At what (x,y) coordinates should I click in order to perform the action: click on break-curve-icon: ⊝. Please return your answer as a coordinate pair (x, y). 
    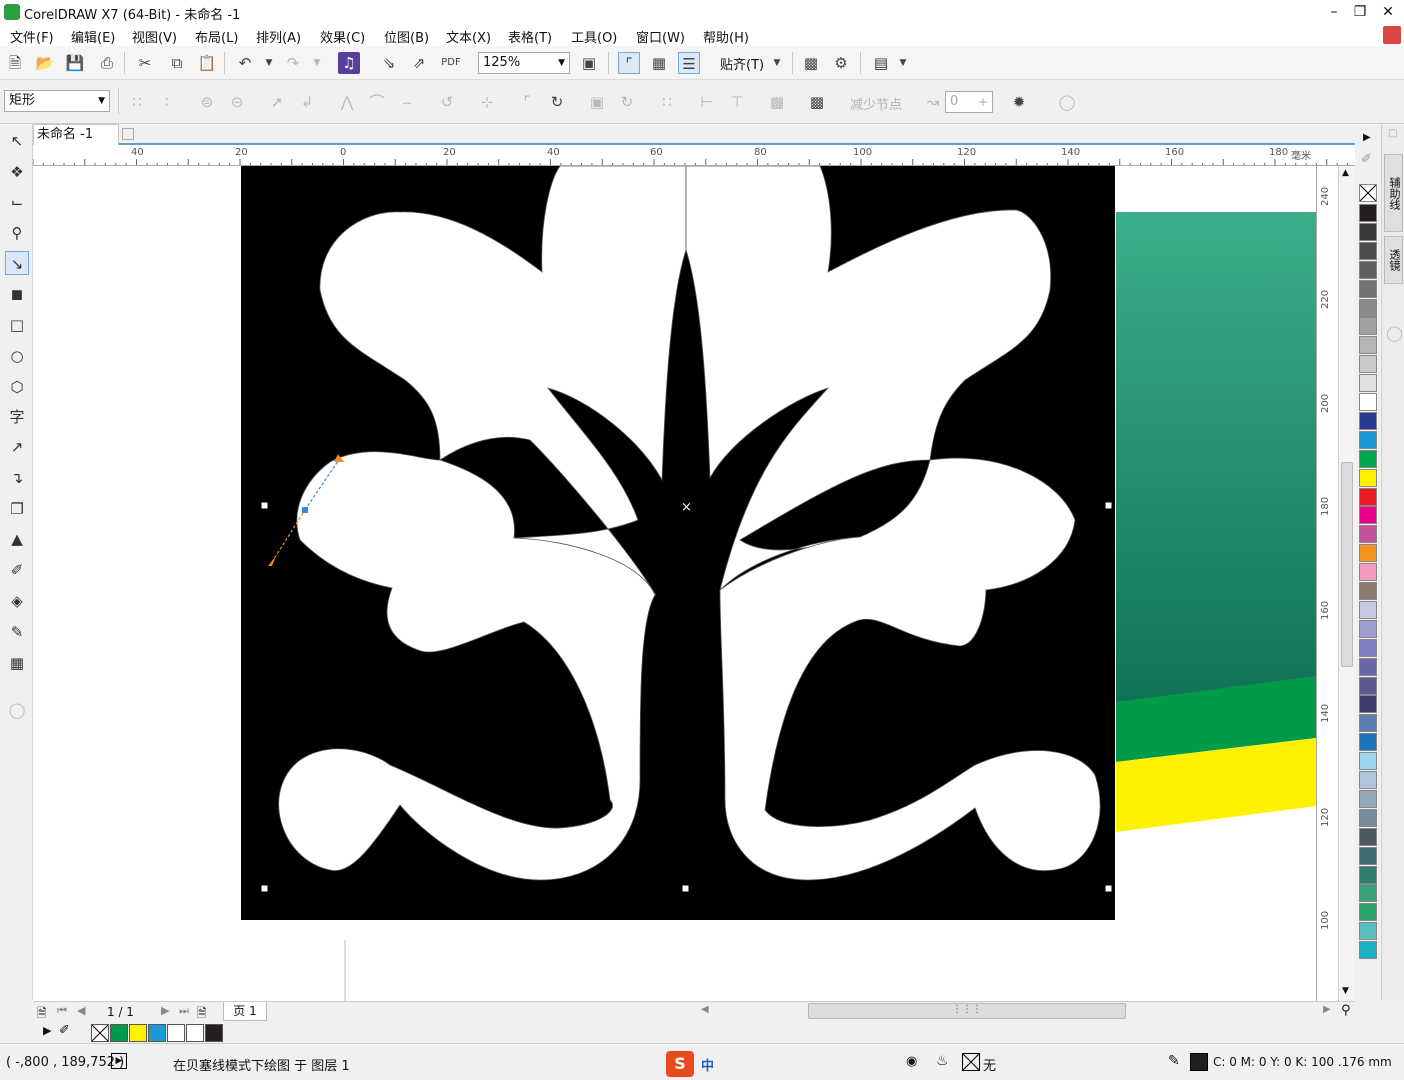
    Looking at the image, I should click on (237, 102).